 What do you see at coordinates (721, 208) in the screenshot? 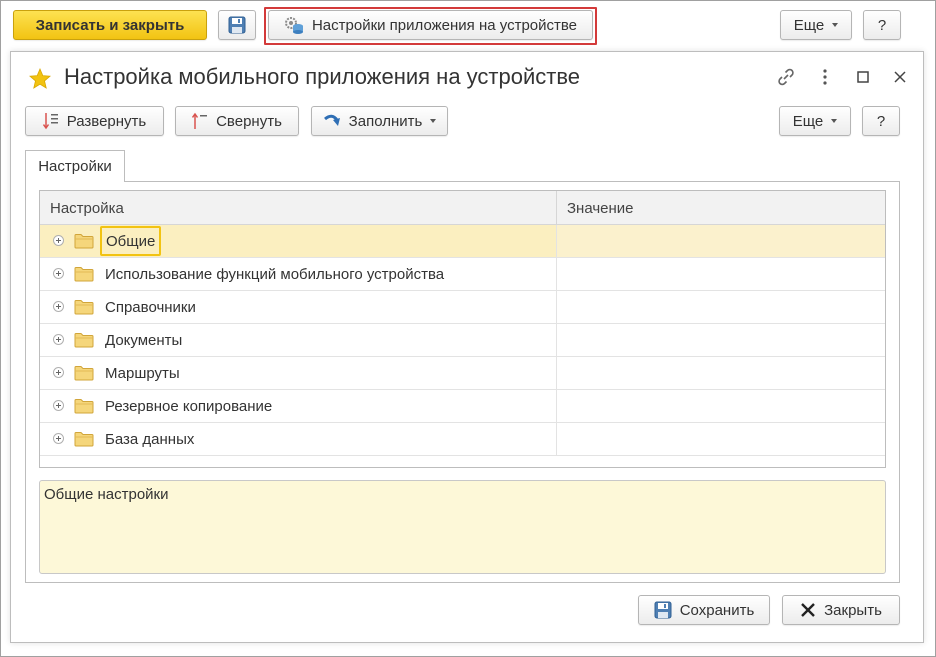
I see `column-header-value: Значение` at bounding box center [721, 208].